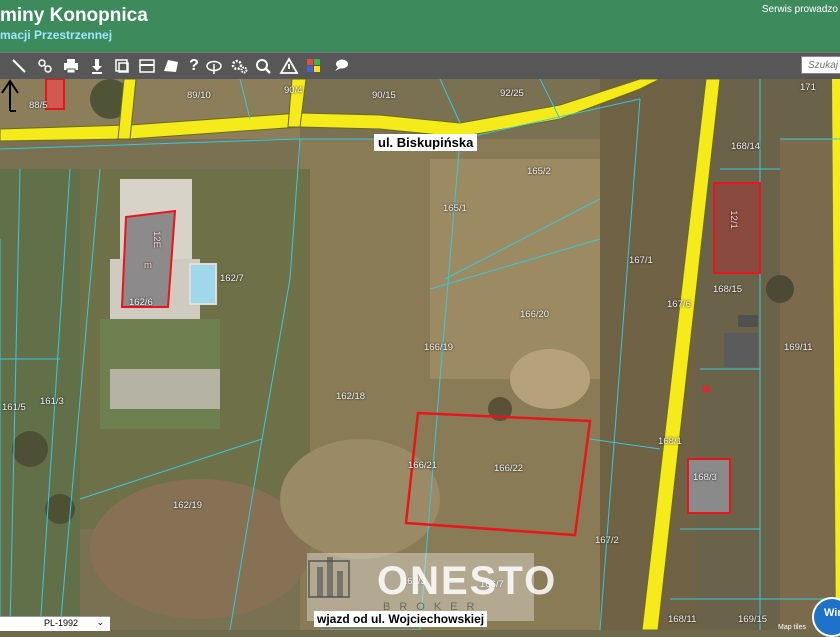  Describe the element at coordinates (293, 90) in the screenshot. I see `parcel-label: 90/4` at that location.